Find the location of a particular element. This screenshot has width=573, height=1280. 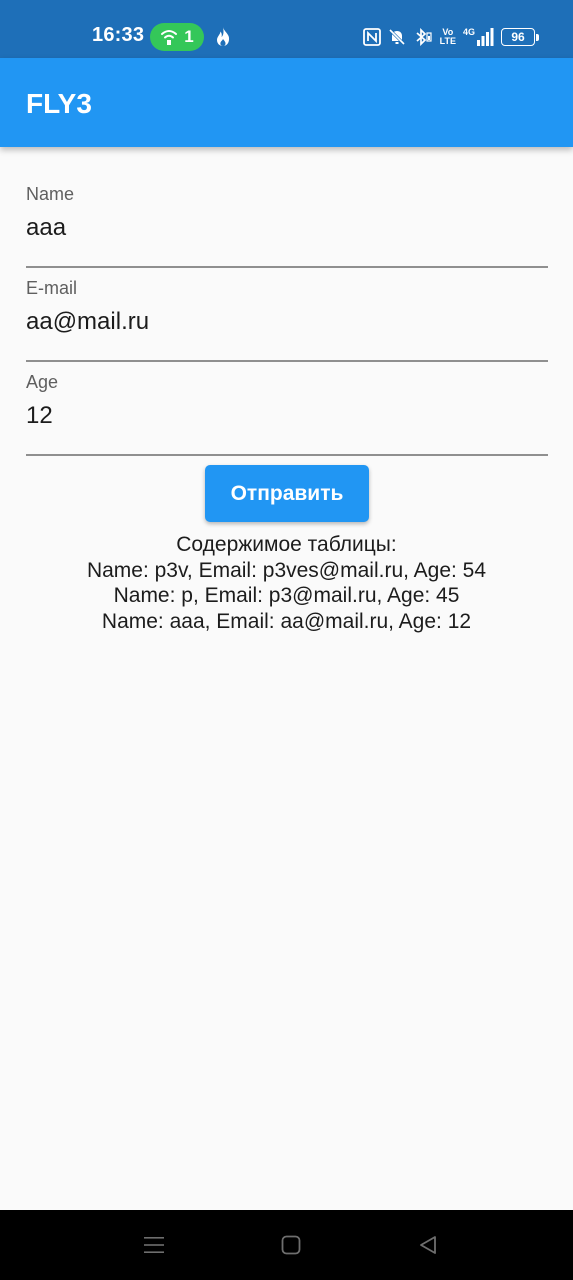

back-triangle-icon is located at coordinates (428, 1245).